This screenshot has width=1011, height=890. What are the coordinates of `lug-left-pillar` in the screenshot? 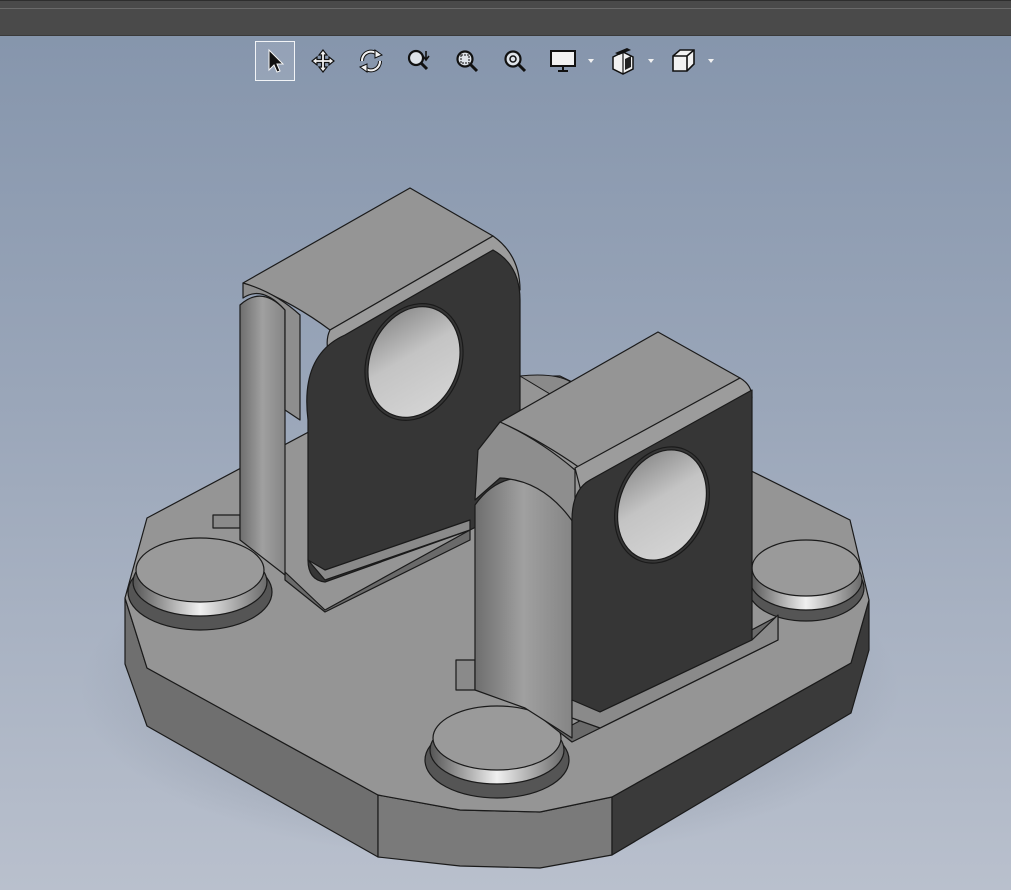 It's located at (262, 435).